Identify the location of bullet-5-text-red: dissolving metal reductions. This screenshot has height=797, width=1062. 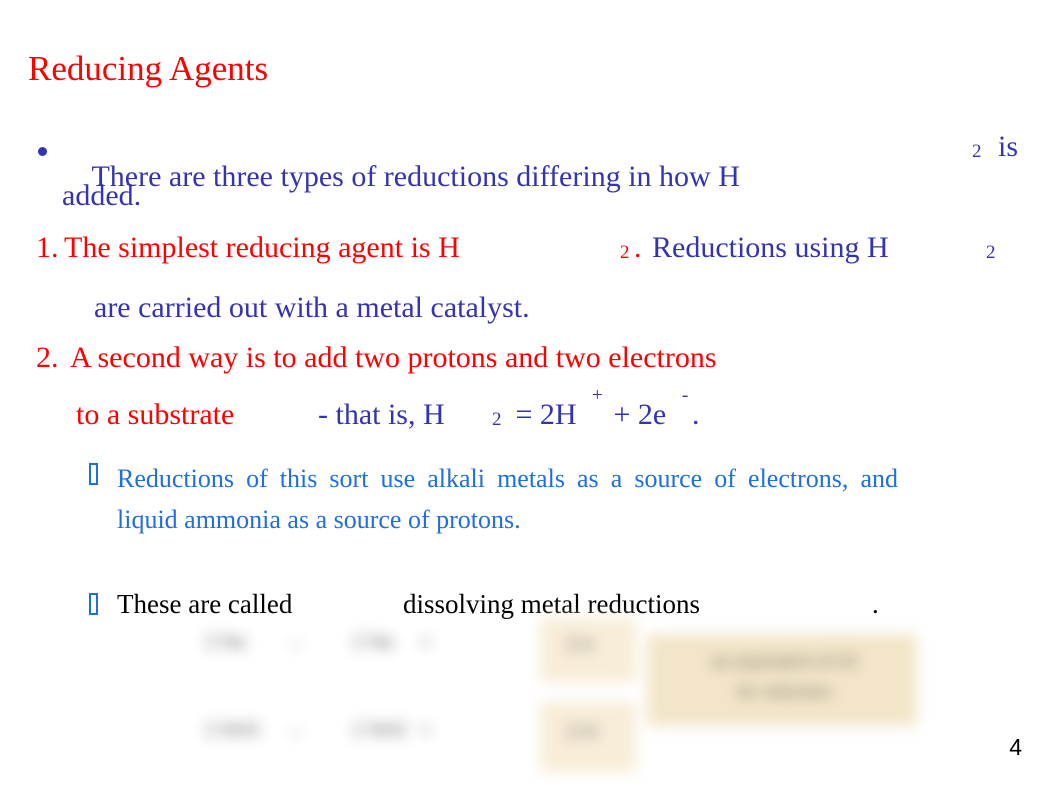
(551, 604).